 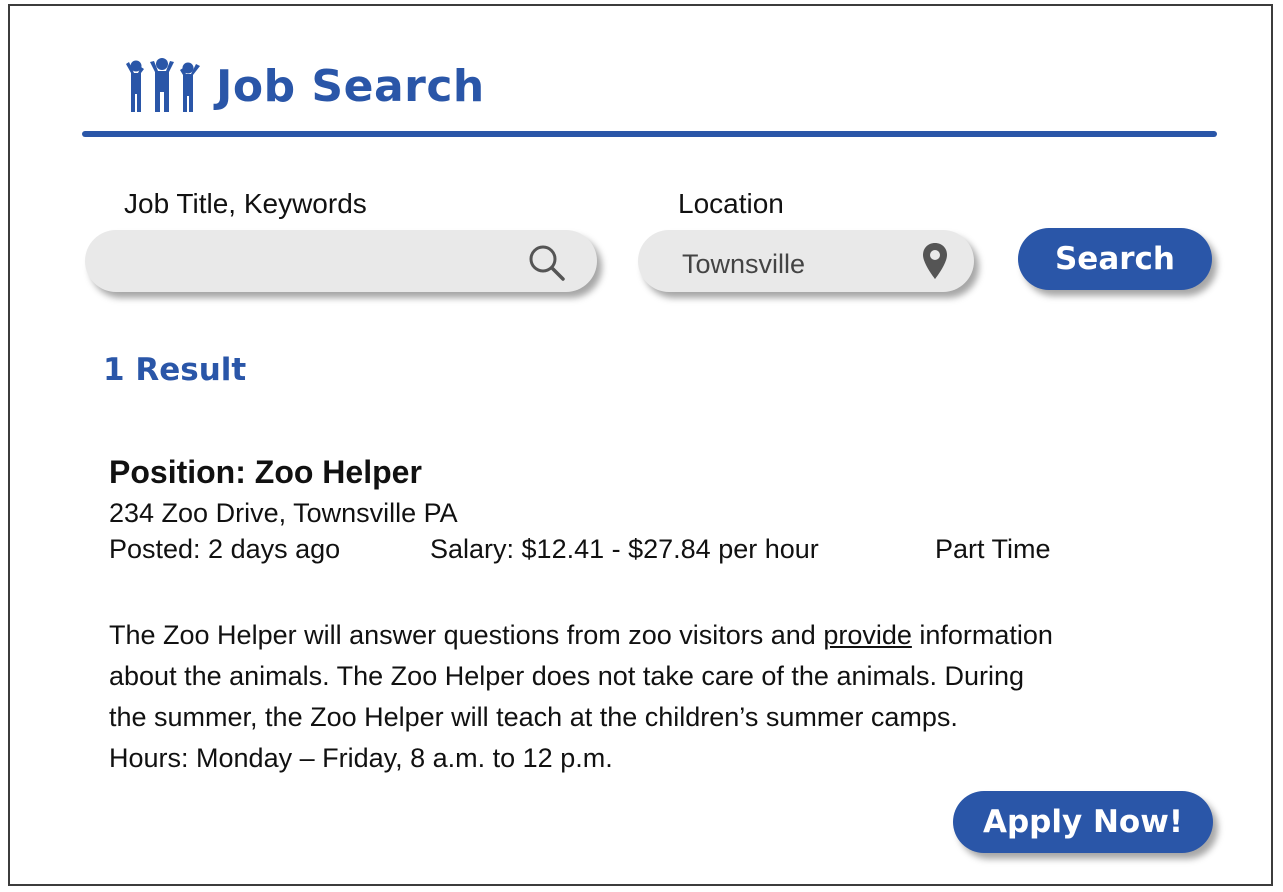 What do you see at coordinates (265, 472) in the screenshot?
I see `position-title: Position: Zoo Helper` at bounding box center [265, 472].